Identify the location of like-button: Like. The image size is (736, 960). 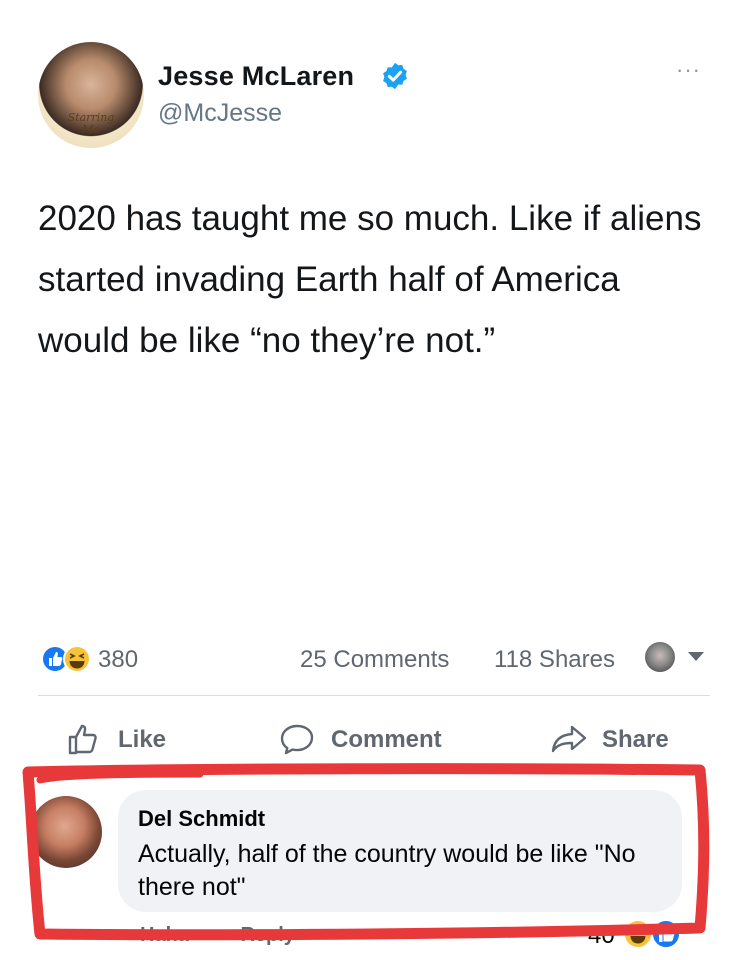
(126, 740).